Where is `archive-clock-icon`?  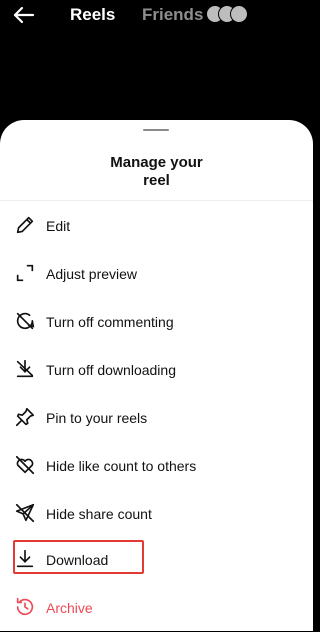
archive-clock-icon is located at coordinates (25, 607).